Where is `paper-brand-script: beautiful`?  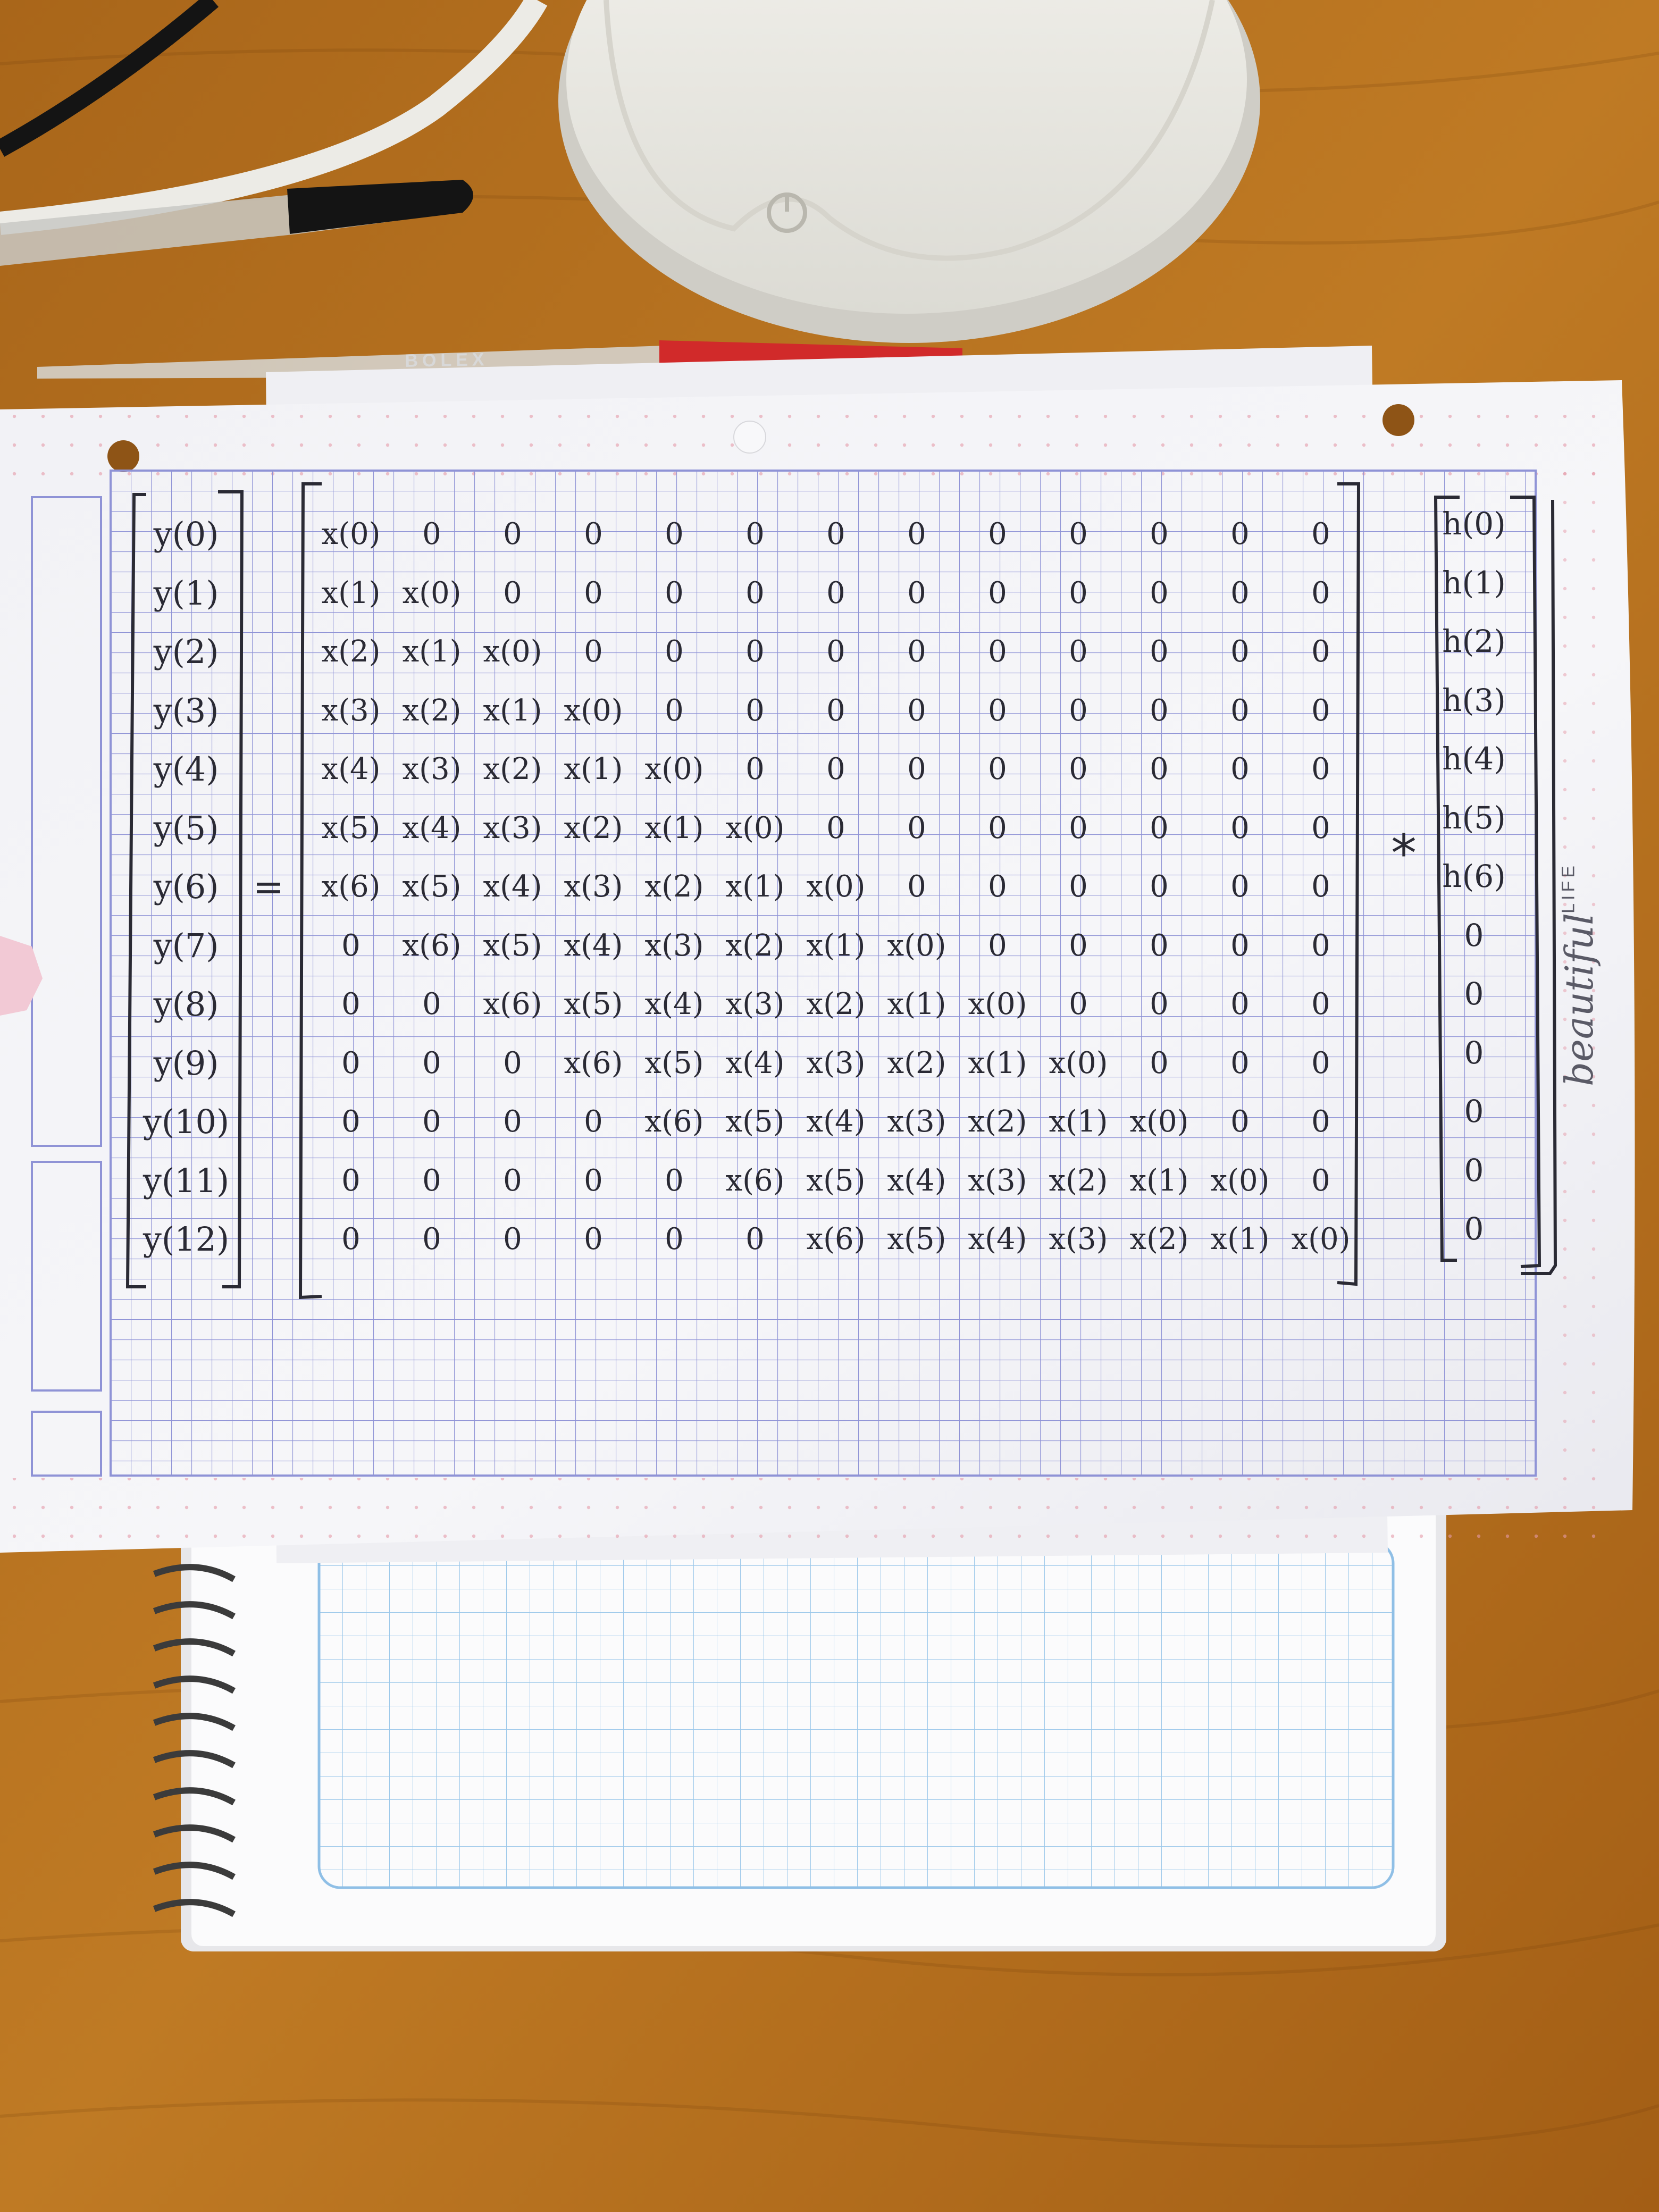 paper-brand-script: beautiful is located at coordinates (1579, 999).